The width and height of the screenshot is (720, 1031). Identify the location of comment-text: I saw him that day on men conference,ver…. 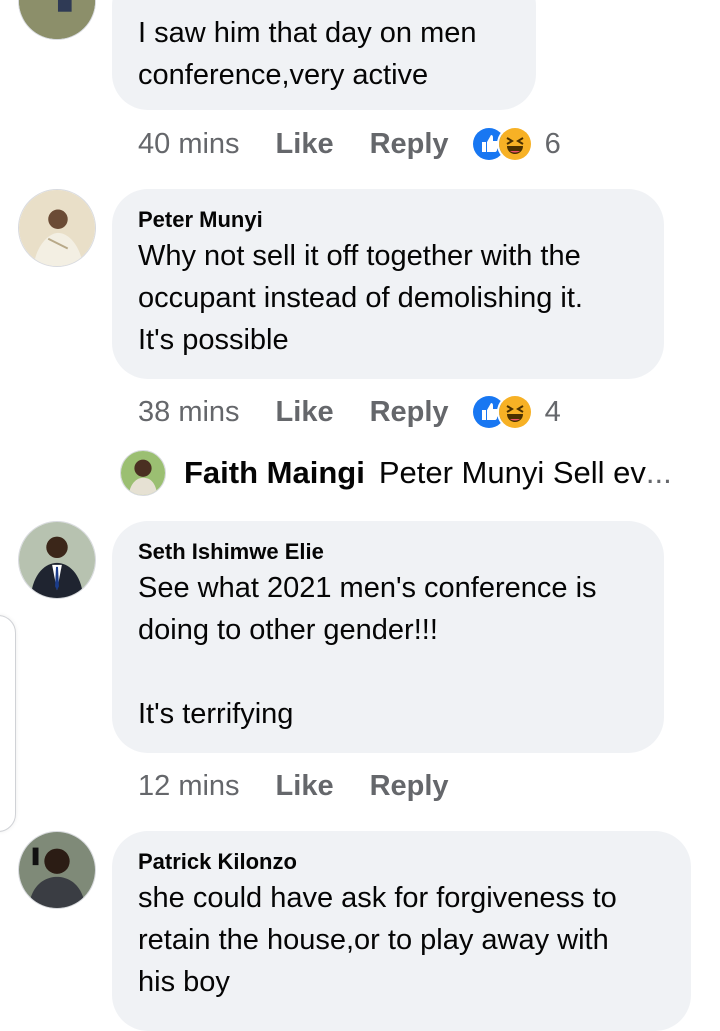
(307, 54).